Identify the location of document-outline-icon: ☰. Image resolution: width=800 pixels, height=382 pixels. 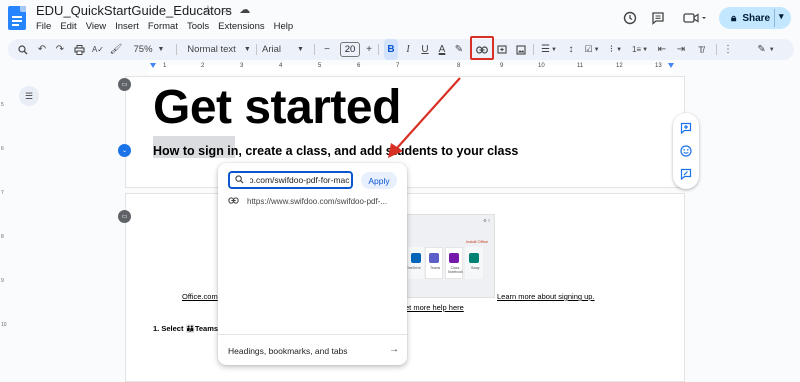
(29, 96).